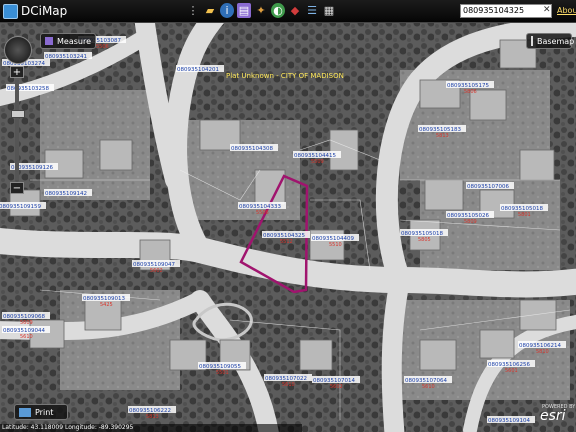 This screenshot has width=576, height=432. Describe the element at coordinates (227, 10) in the screenshot. I see `info-icon: i` at that location.